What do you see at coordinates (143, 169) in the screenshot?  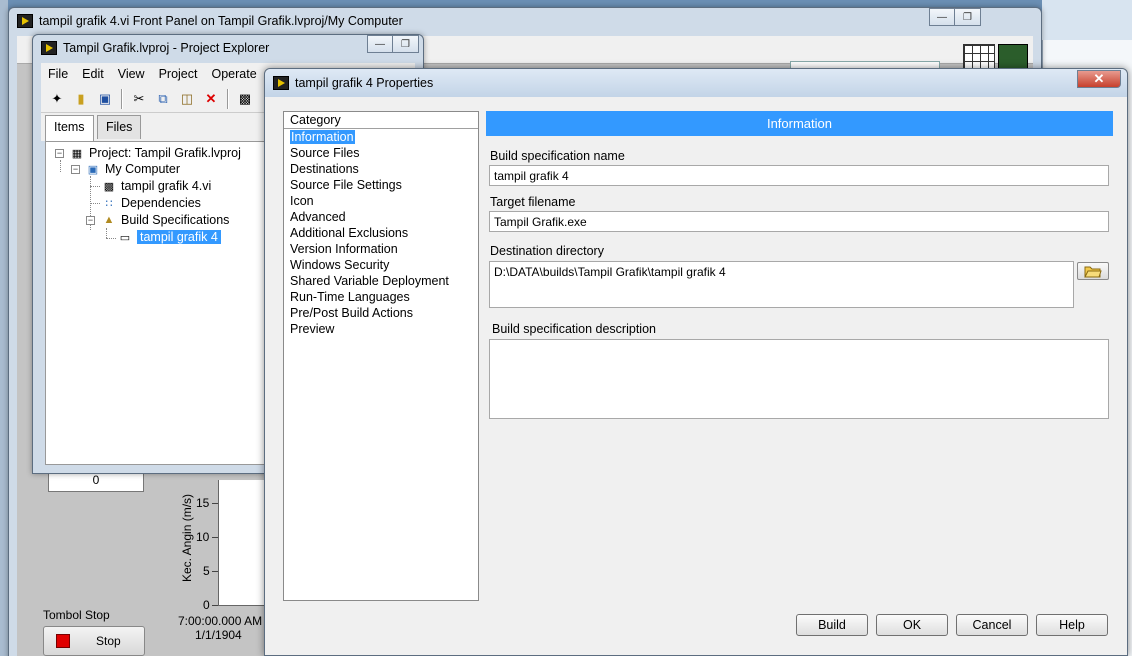 I see `tree-item-computer-label: My Computer` at bounding box center [143, 169].